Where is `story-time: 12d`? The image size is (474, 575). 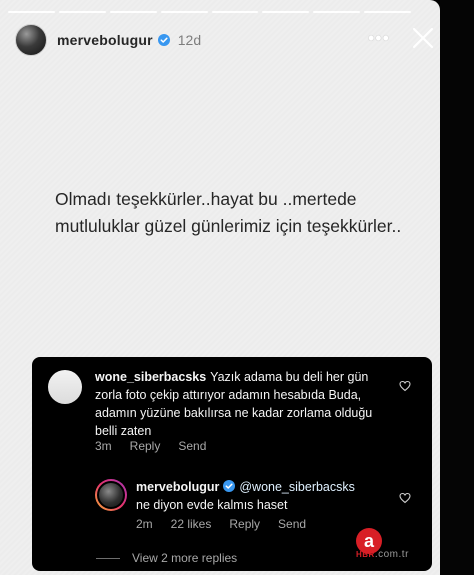 story-time: 12d is located at coordinates (189, 40).